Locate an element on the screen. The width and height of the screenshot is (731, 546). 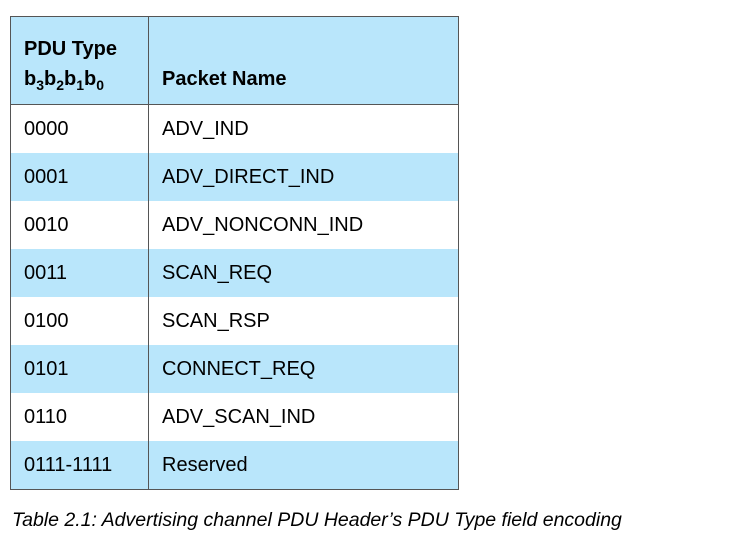
packet-name-cell: SCAN_RSP is located at coordinates (303, 321).